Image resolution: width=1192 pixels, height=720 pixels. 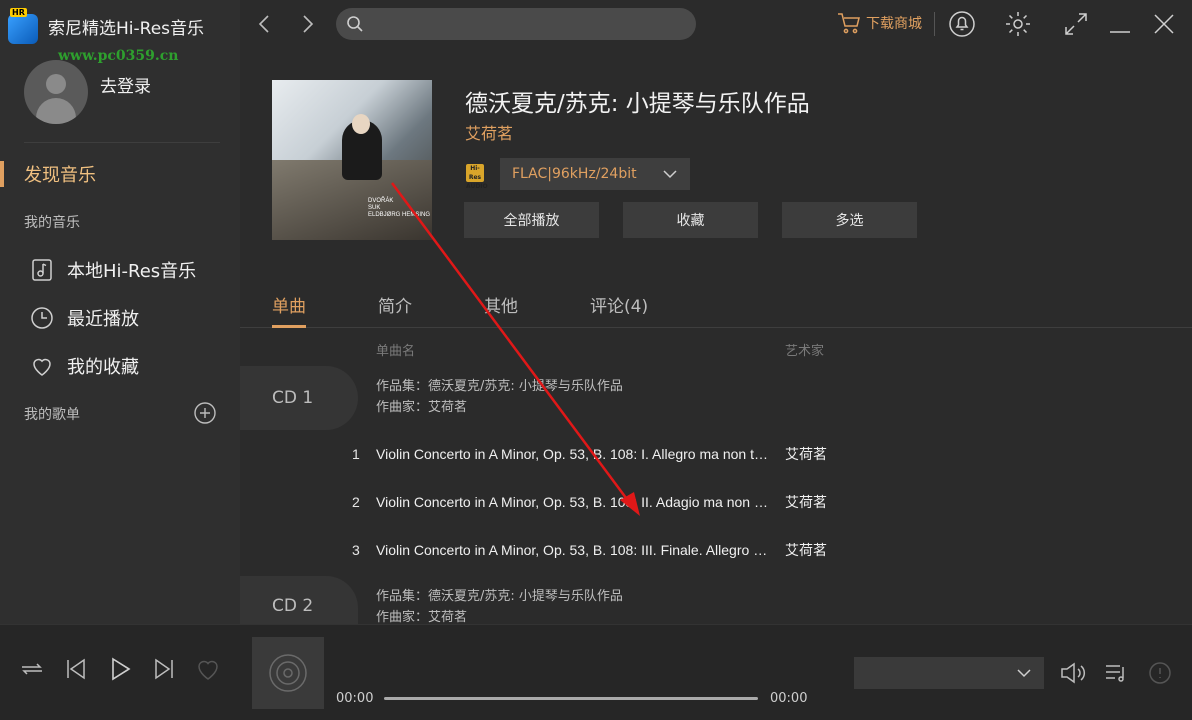 I want to click on playlist-queue-icon, so click(x=1116, y=673).